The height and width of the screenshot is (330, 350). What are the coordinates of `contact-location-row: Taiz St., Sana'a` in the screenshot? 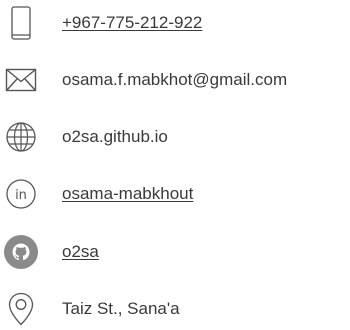 It's located at (175, 309).